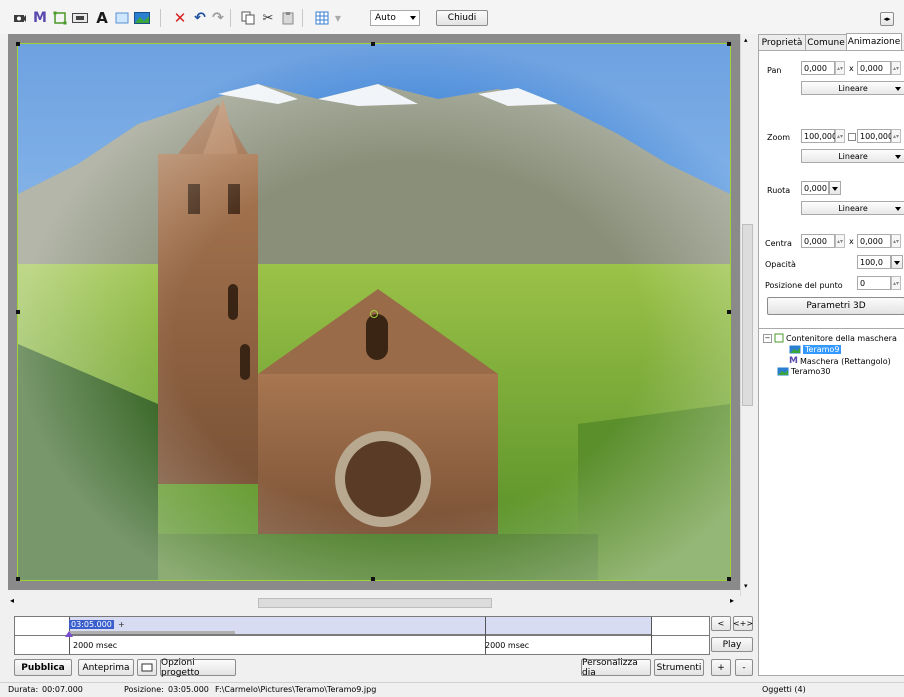  What do you see at coordinates (767, 338) in the screenshot?
I see `collapse-icon: −` at bounding box center [767, 338].